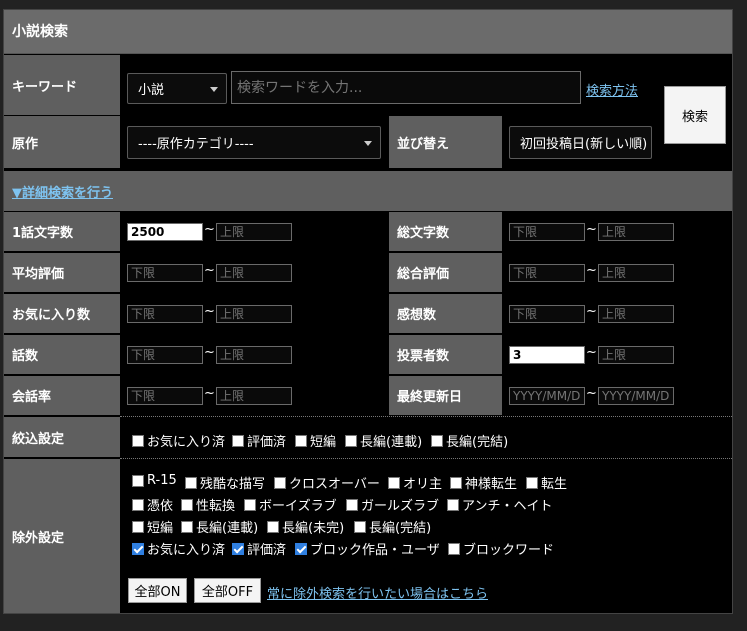 The image size is (747, 631). What do you see at coordinates (152, 526) in the screenshot?
I see `exclude-option: 短編` at bounding box center [152, 526].